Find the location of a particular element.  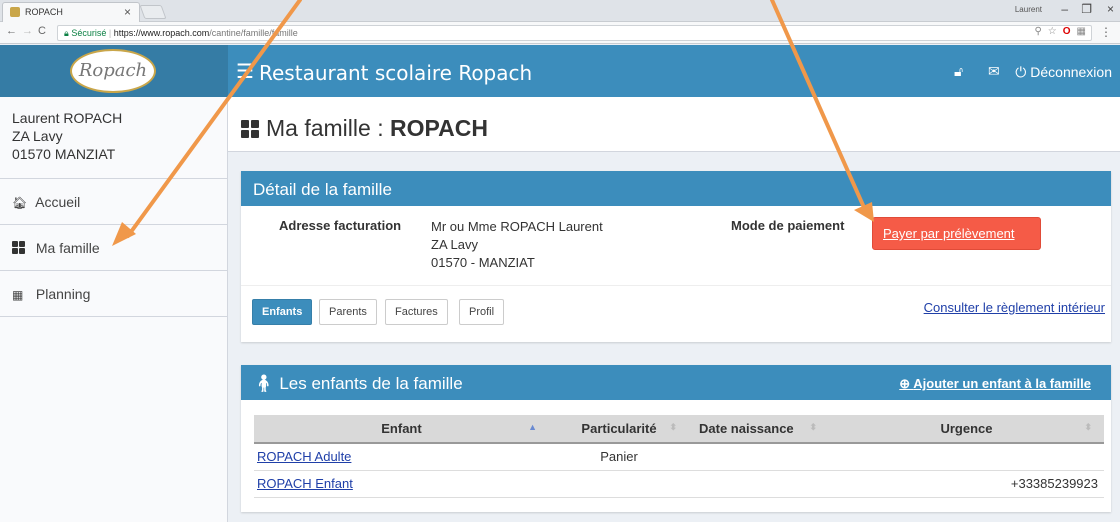

cell-urgence is located at coordinates (966, 457).